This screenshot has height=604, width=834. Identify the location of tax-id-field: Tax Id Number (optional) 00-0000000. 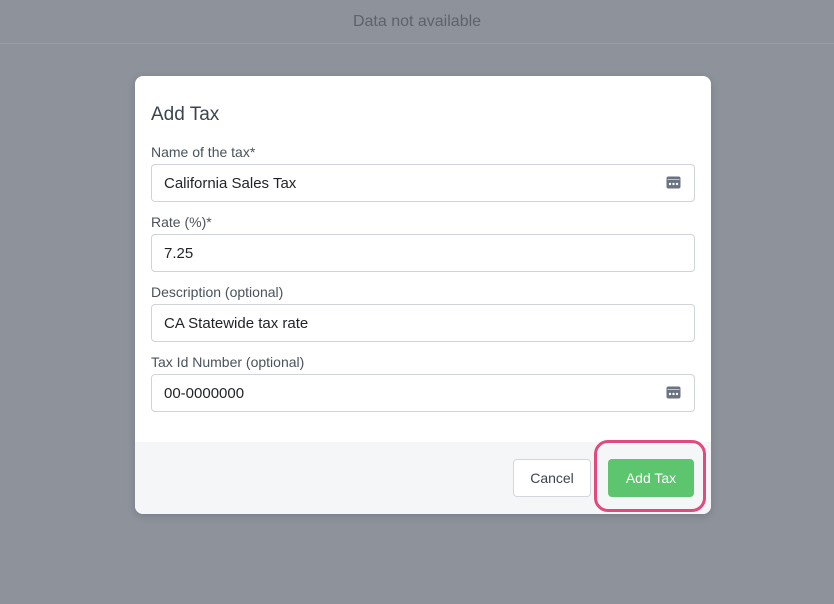
(423, 383).